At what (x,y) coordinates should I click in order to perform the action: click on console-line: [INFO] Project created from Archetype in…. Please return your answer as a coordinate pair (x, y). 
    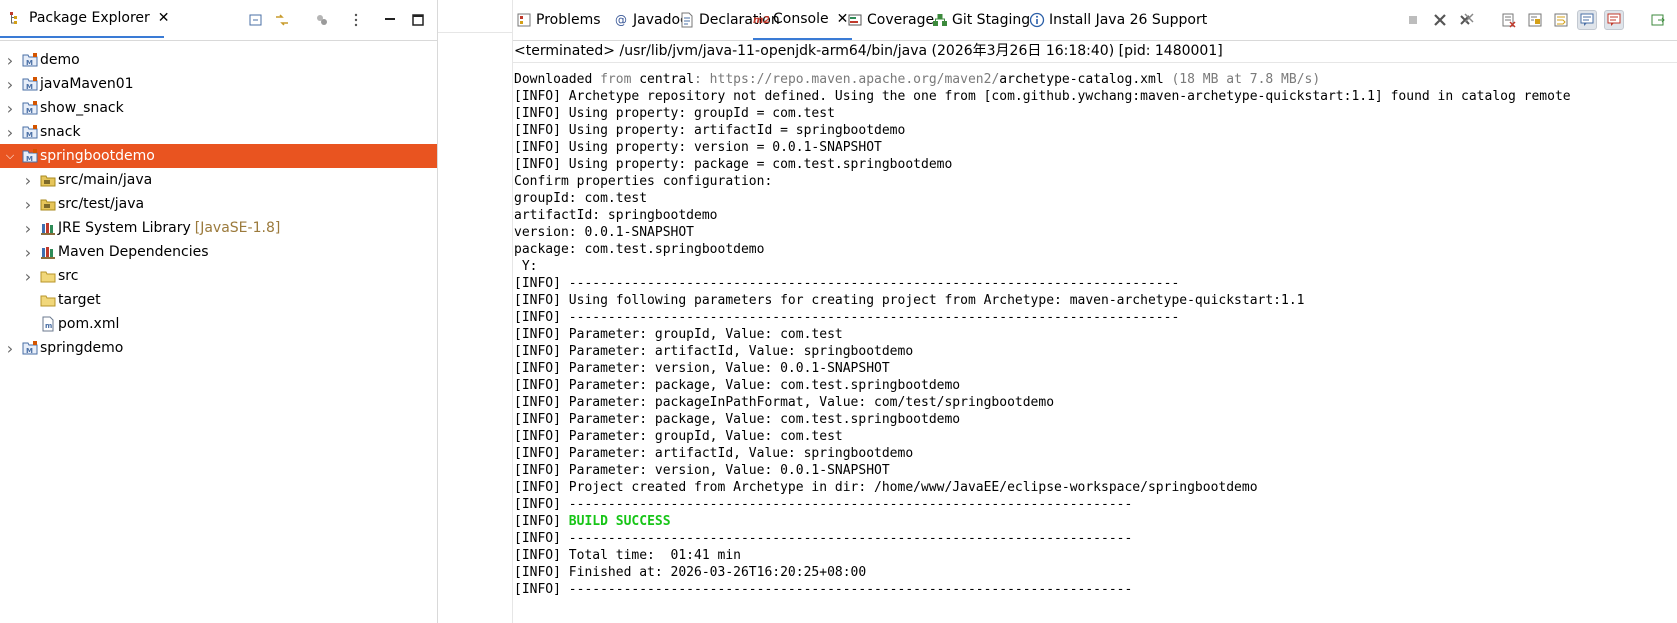
    Looking at the image, I should click on (1095, 487).